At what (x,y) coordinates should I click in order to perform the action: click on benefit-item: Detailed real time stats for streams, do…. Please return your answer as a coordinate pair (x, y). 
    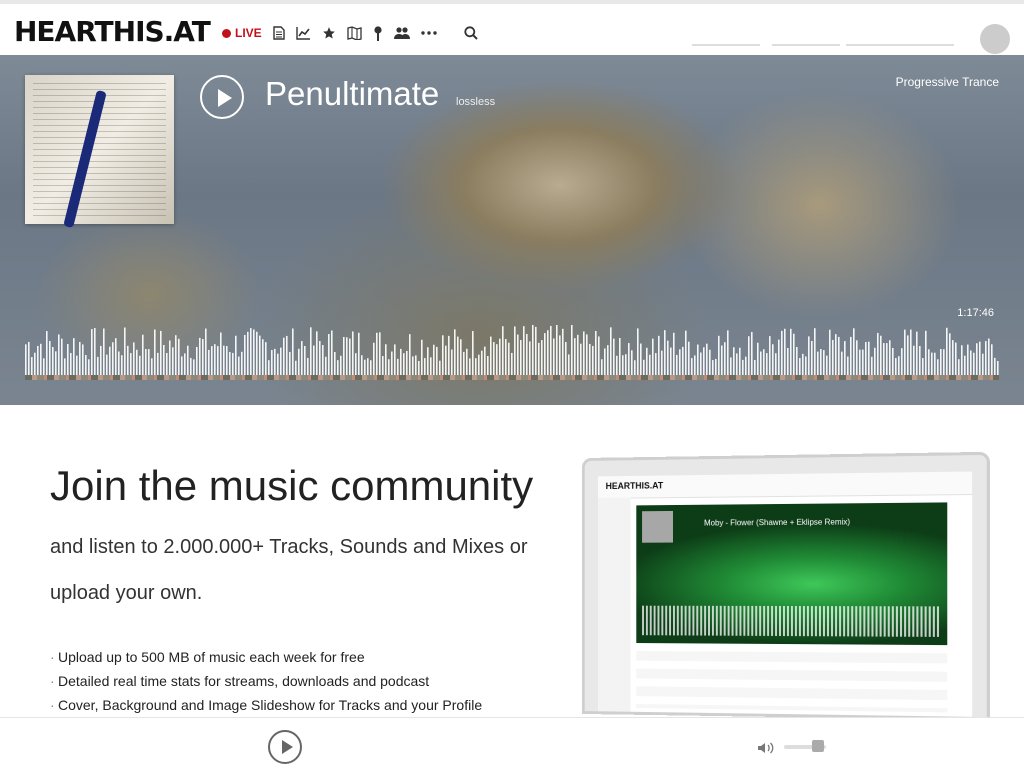
    Looking at the image, I should click on (266, 683).